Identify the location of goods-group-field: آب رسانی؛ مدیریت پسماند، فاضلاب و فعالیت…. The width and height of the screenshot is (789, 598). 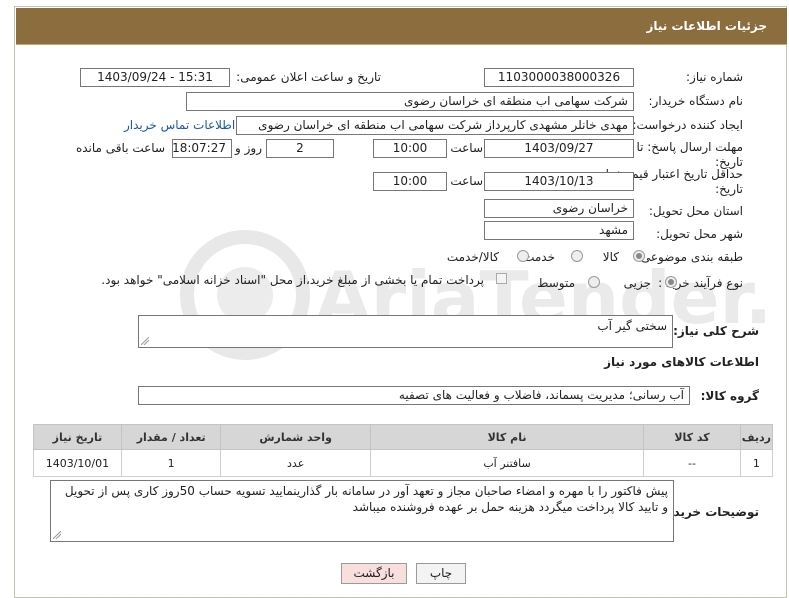
(414, 395).